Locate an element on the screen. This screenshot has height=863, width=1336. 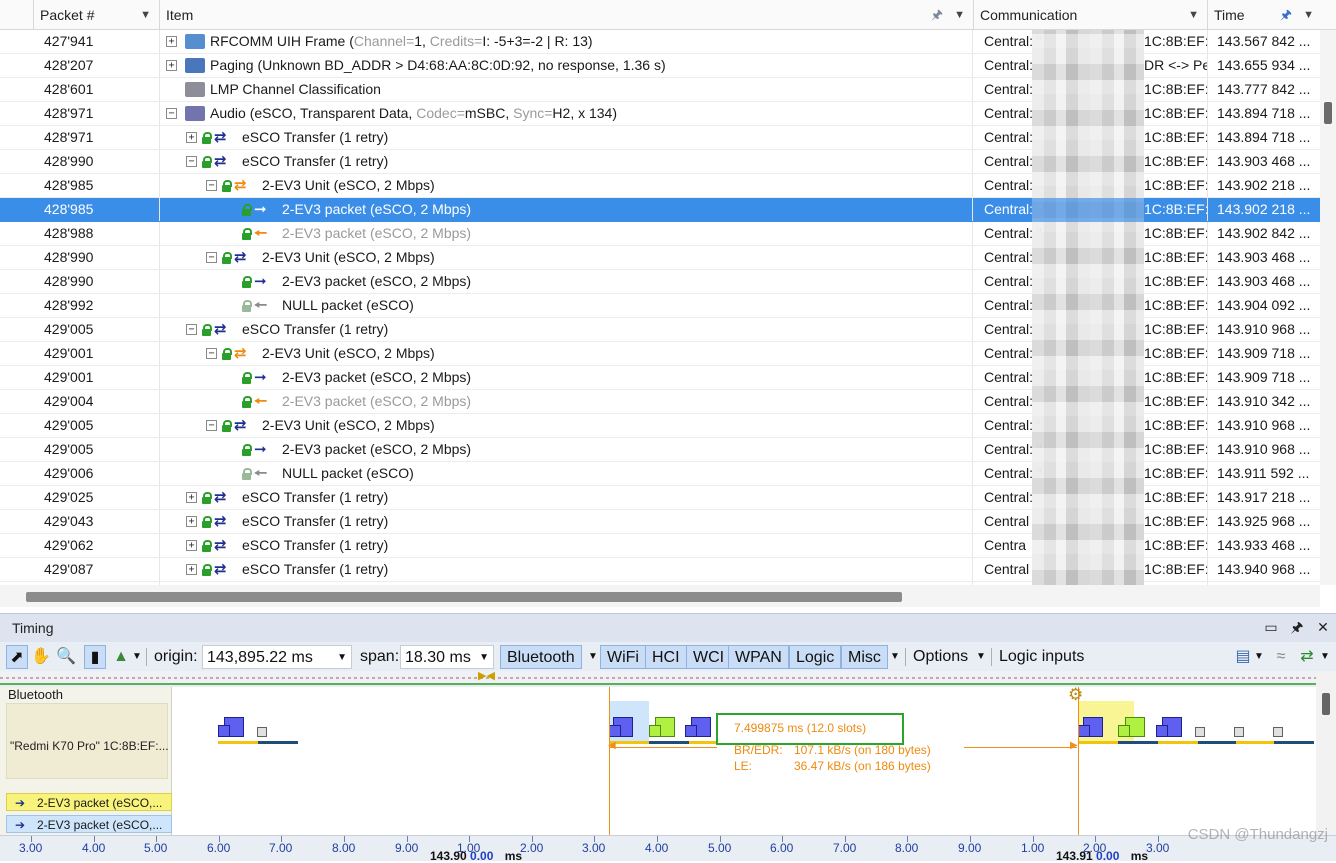
tab-wci: WCI is located at coordinates (709, 657).